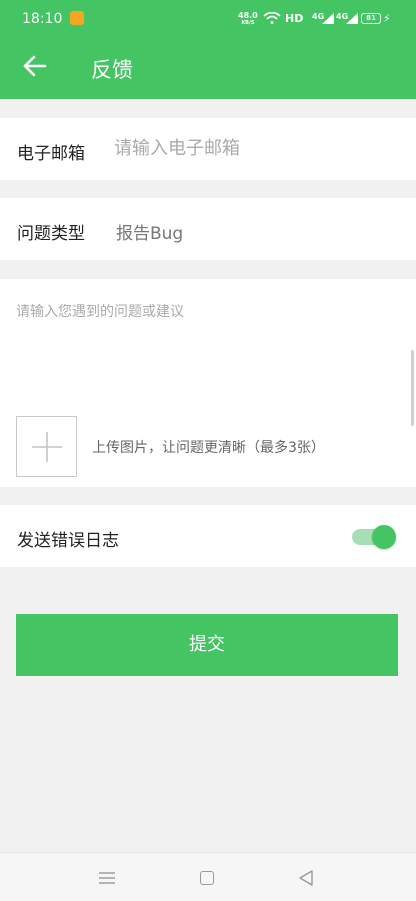  Describe the element at coordinates (294, 18) in the screenshot. I see `hd-indicator: HD` at that location.